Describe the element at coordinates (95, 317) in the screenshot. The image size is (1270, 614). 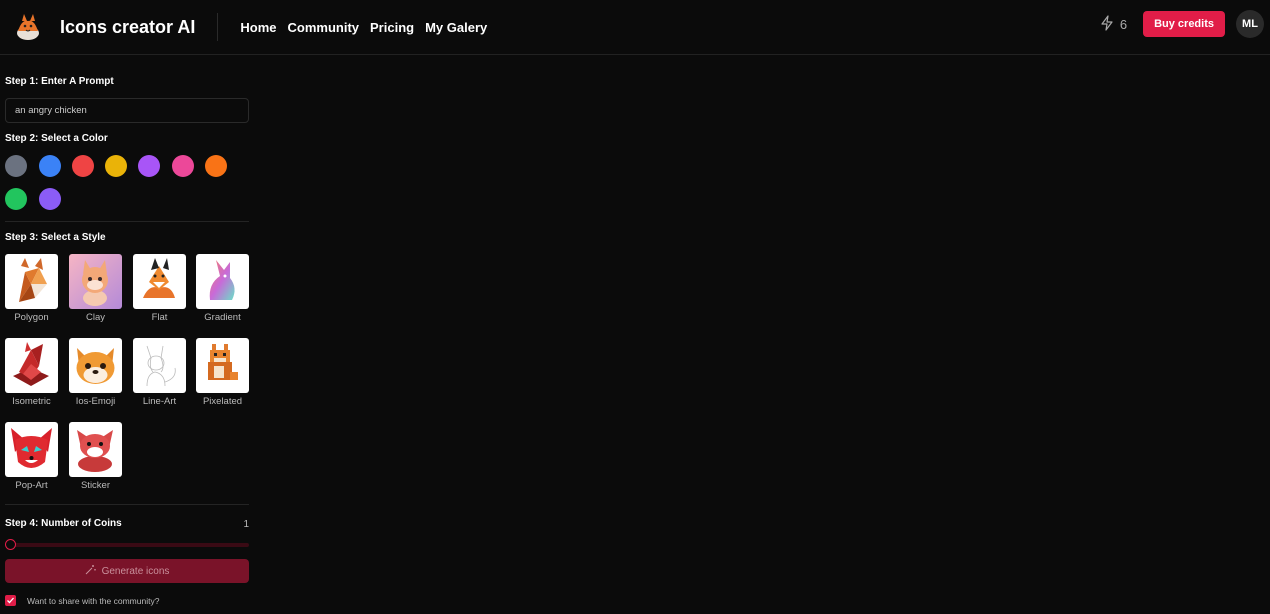
I see `style-label-clay: Clay` at that location.